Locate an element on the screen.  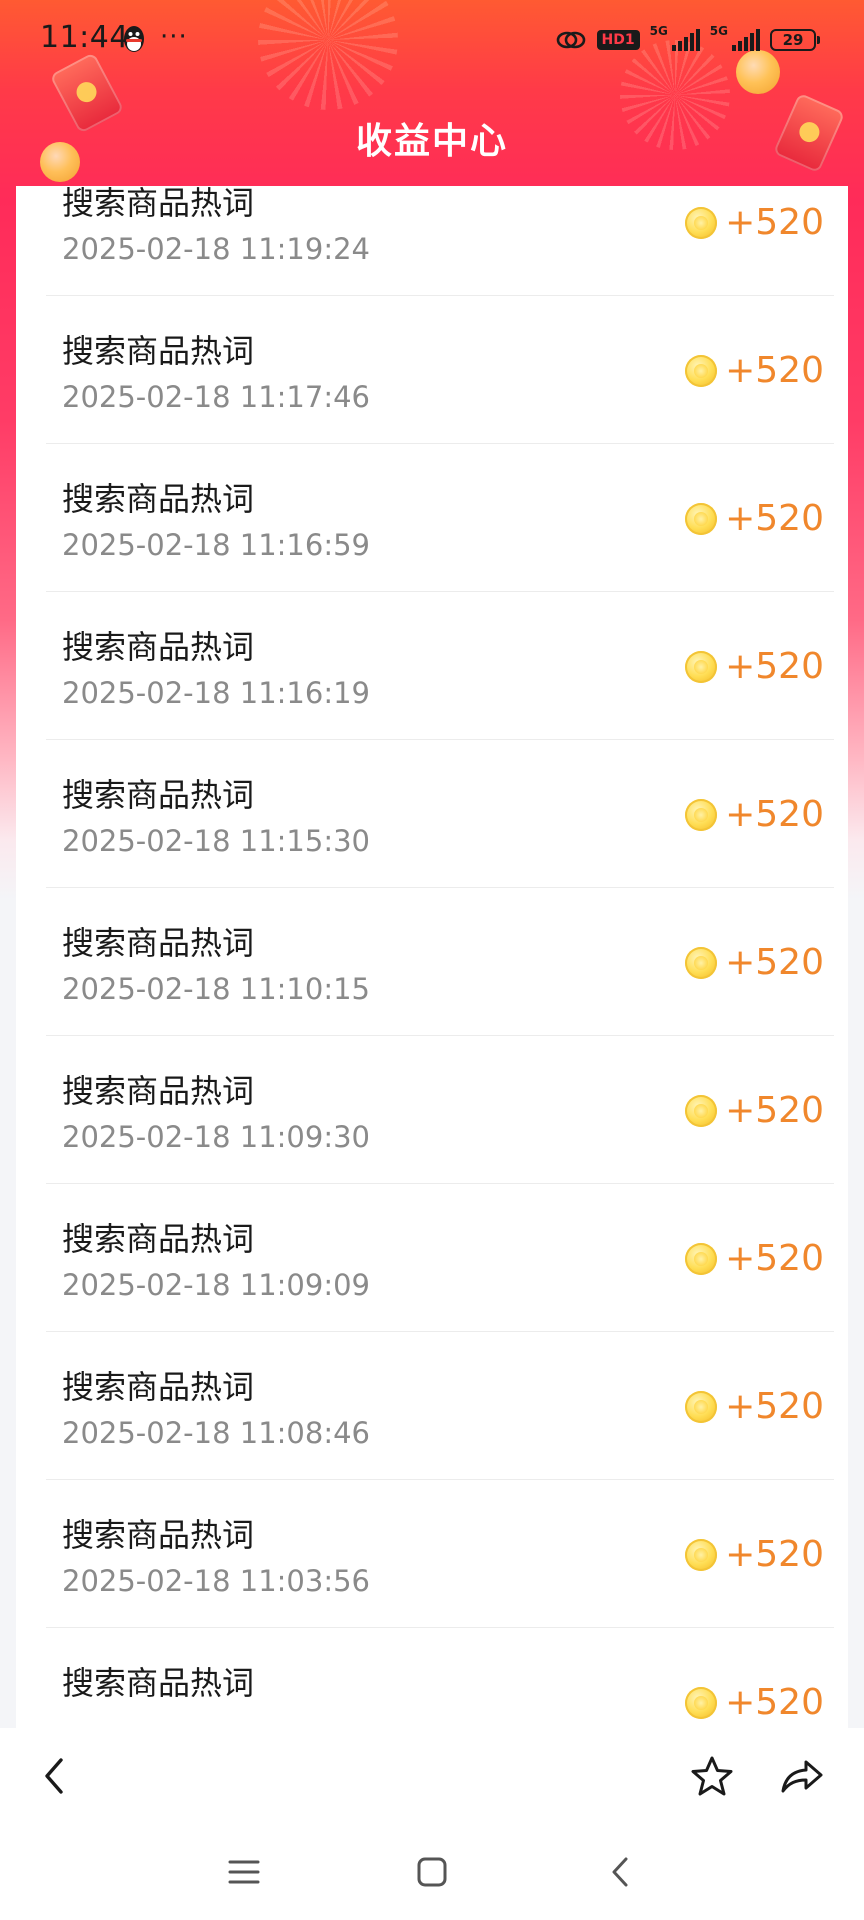
link-icon is located at coordinates (570, 40).